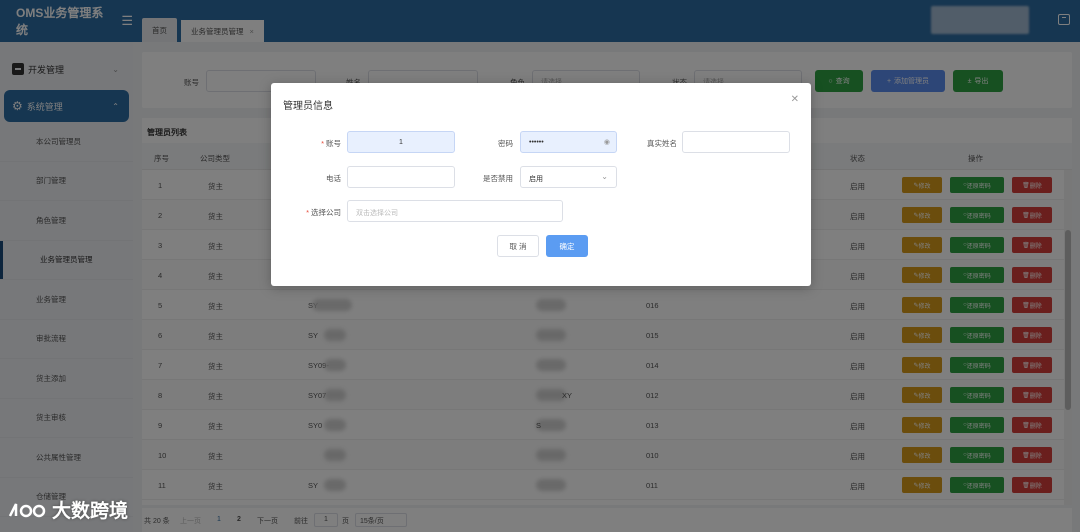 The width and height of the screenshot is (1080, 532). What do you see at coordinates (736, 142) in the screenshot?
I see `realname-input` at bounding box center [736, 142].